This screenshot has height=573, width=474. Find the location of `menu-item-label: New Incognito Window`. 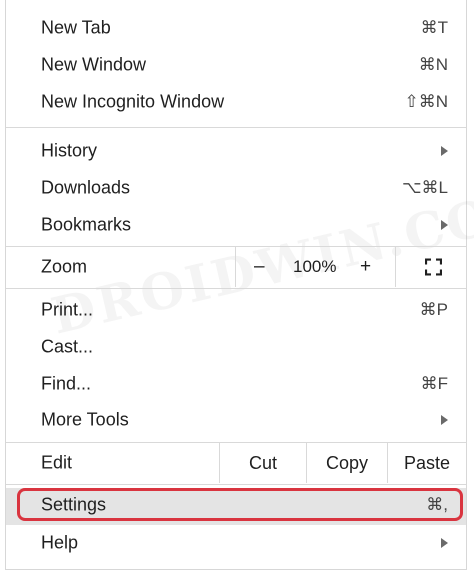

menu-item-label: New Incognito Window is located at coordinates (133, 101).